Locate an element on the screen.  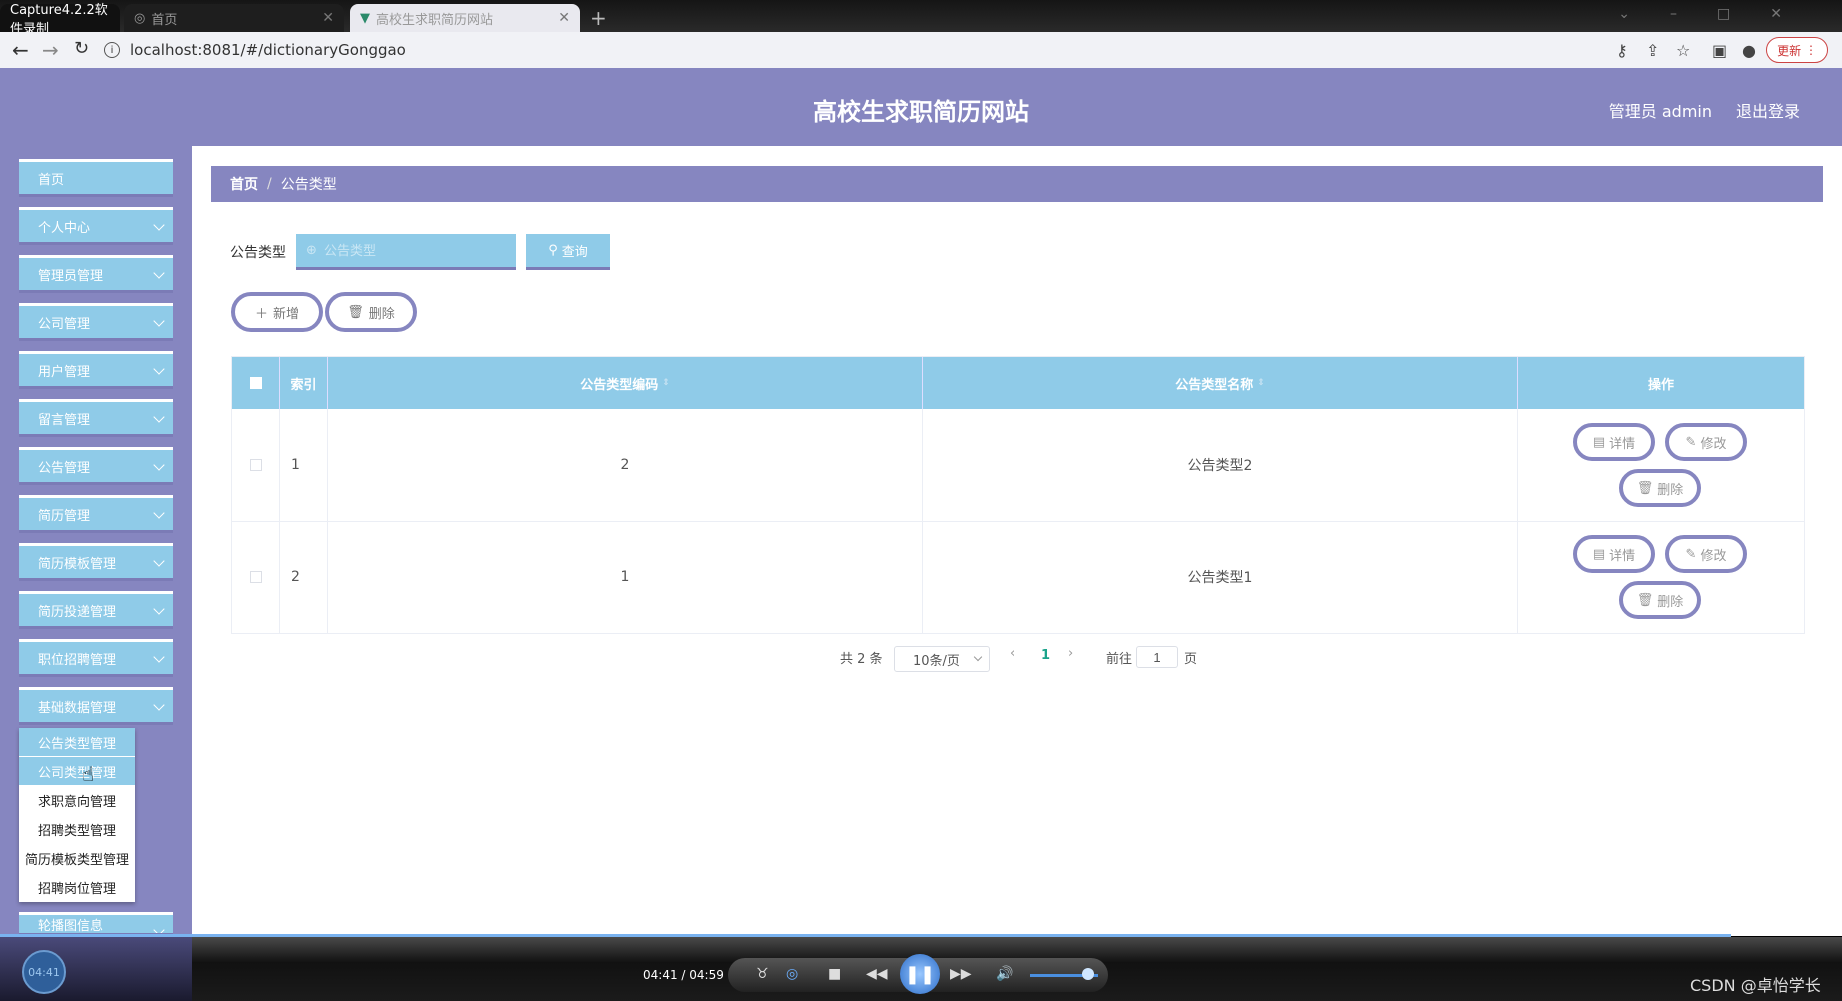
pencil-icon: ✎ is located at coordinates (1691, 442).